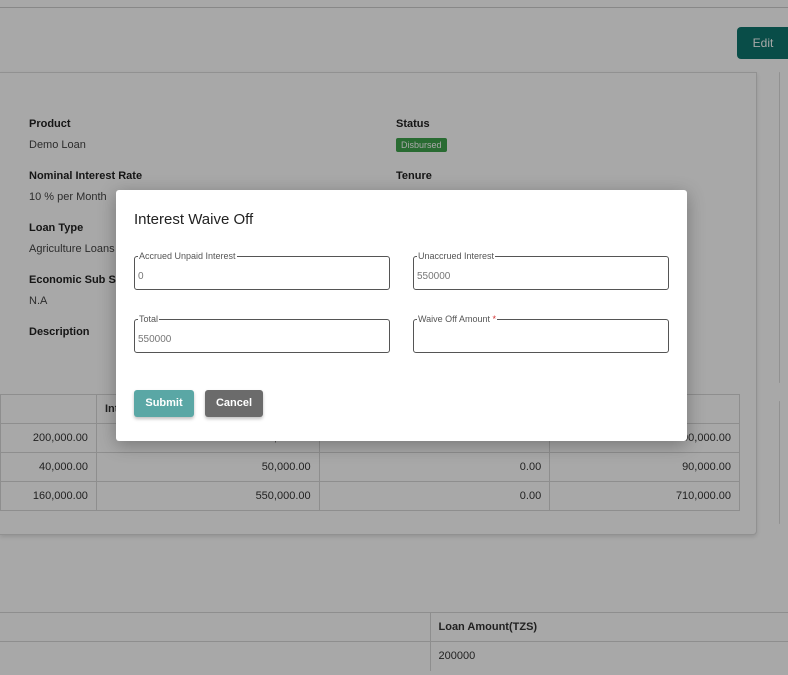 The image size is (788, 675). Describe the element at coordinates (164, 403) in the screenshot. I see `submit-button: Submit` at that location.